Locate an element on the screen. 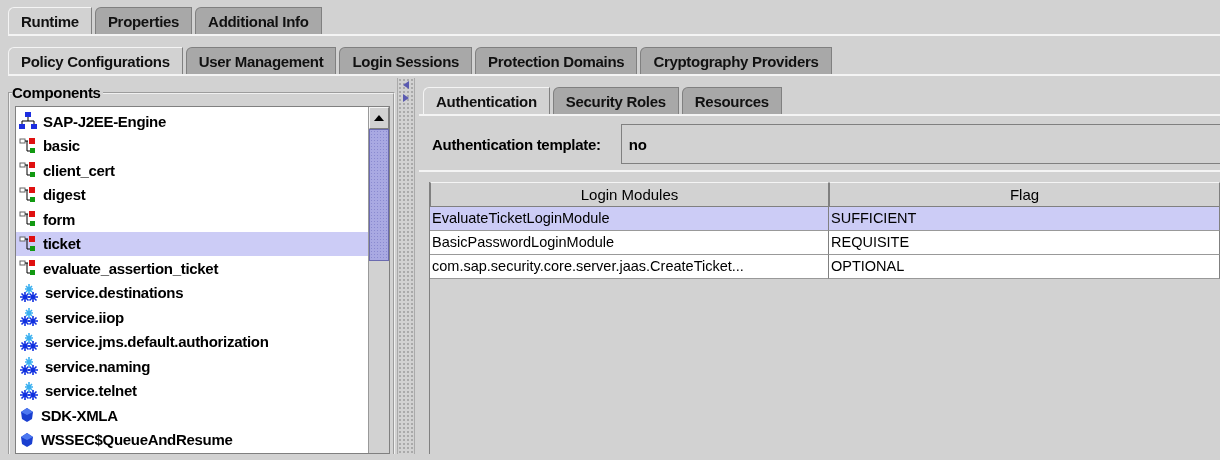 The image size is (1220, 460). scroll-up-button is located at coordinates (379, 118).